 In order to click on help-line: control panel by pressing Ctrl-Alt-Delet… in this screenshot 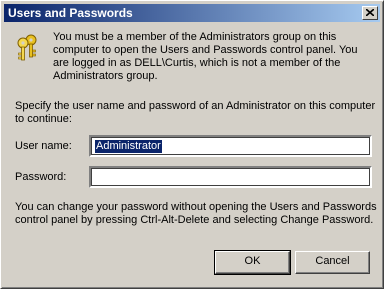, I will do `click(194, 220)`.